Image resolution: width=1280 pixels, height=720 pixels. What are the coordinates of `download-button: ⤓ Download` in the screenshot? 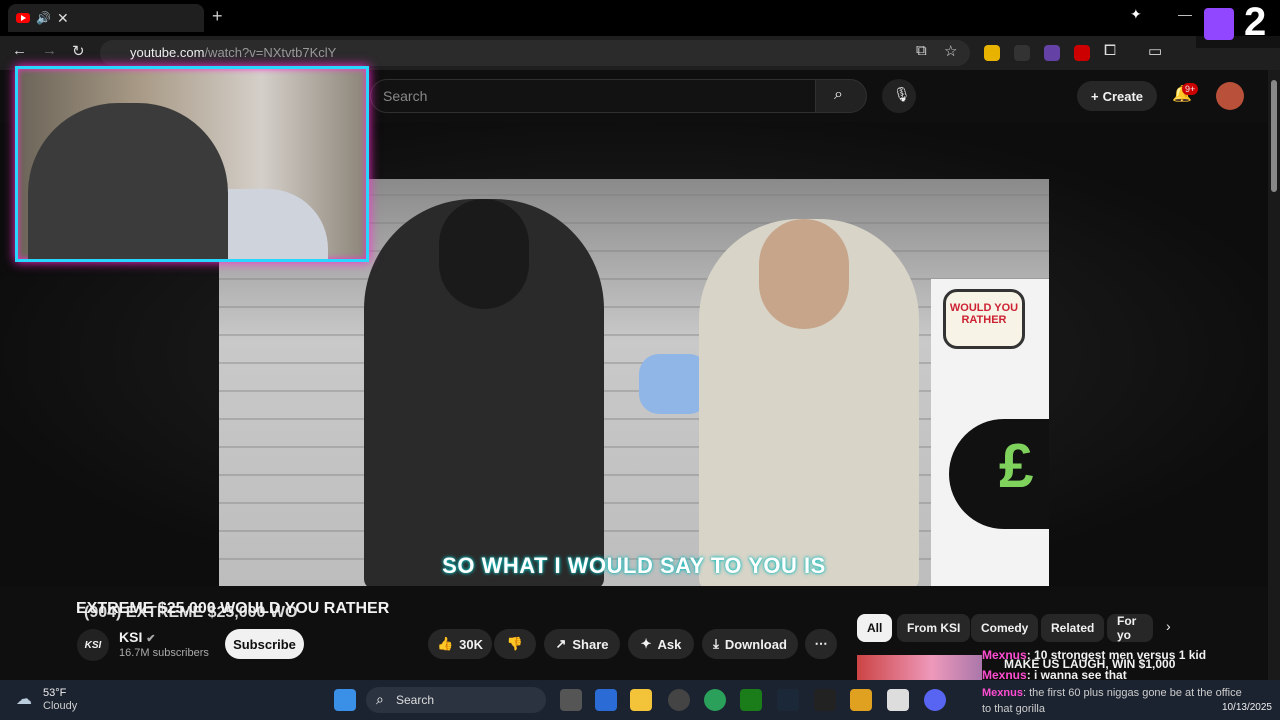 It's located at (750, 644).